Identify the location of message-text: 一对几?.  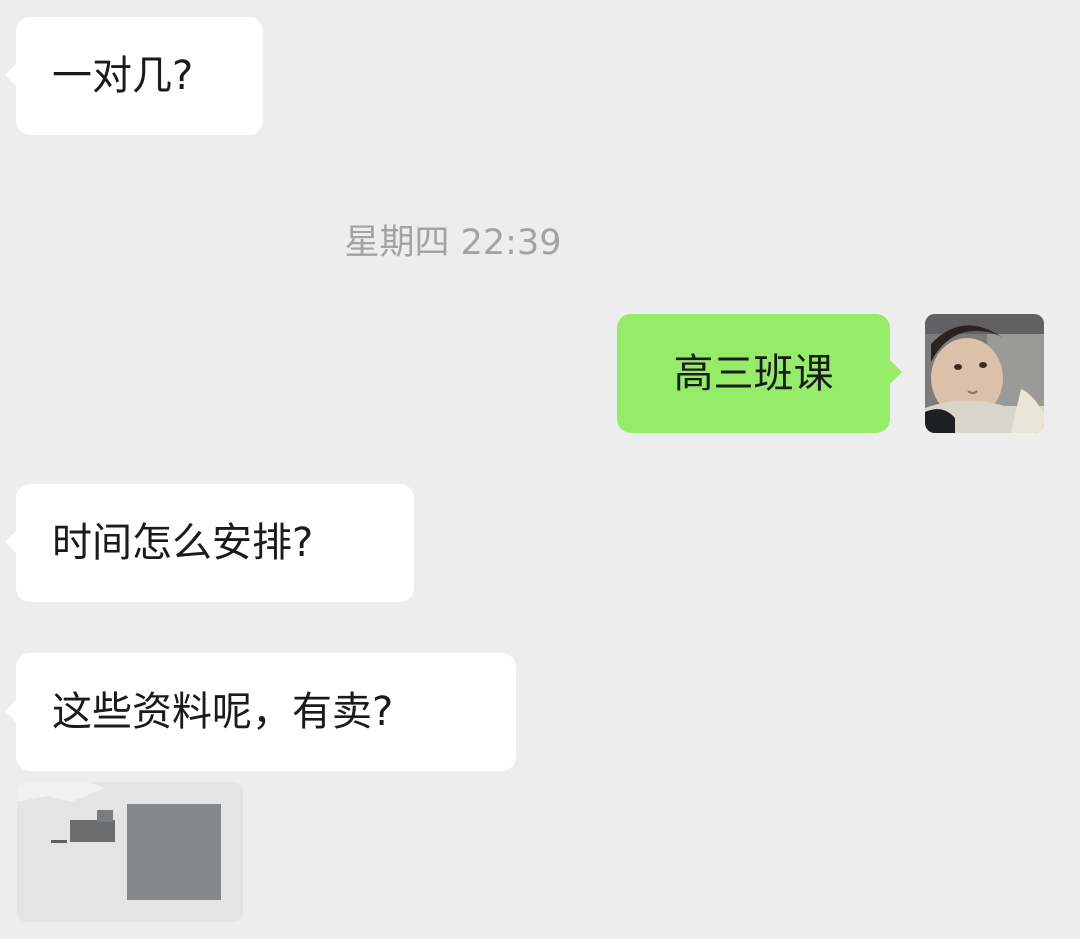
(123, 76).